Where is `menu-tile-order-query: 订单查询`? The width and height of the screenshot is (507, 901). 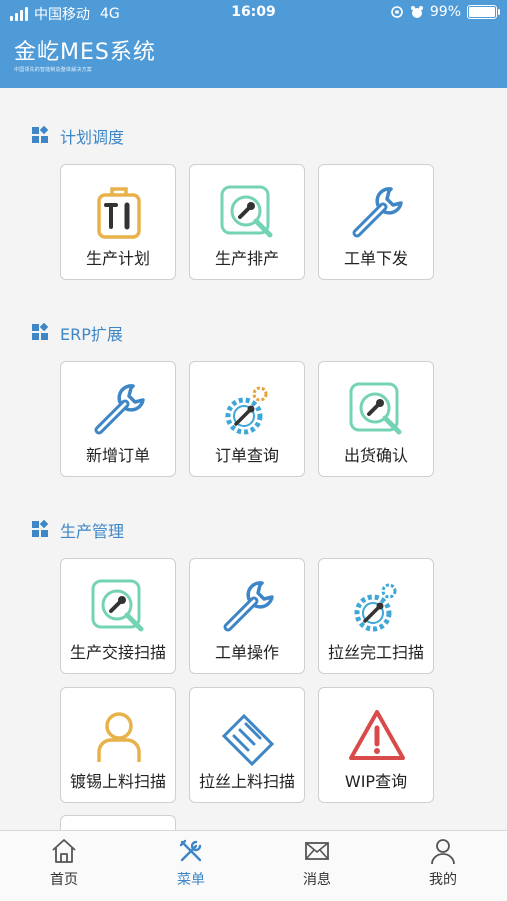
menu-tile-order-query: 订单查询 is located at coordinates (247, 419).